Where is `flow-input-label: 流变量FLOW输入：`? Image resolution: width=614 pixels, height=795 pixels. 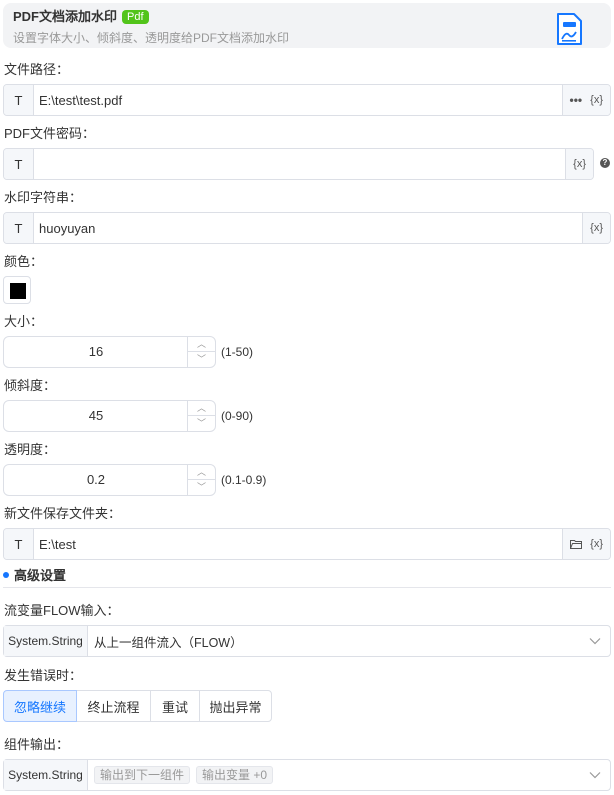
flow-input-label: 流变量FLOW输入： is located at coordinates (62, 610).